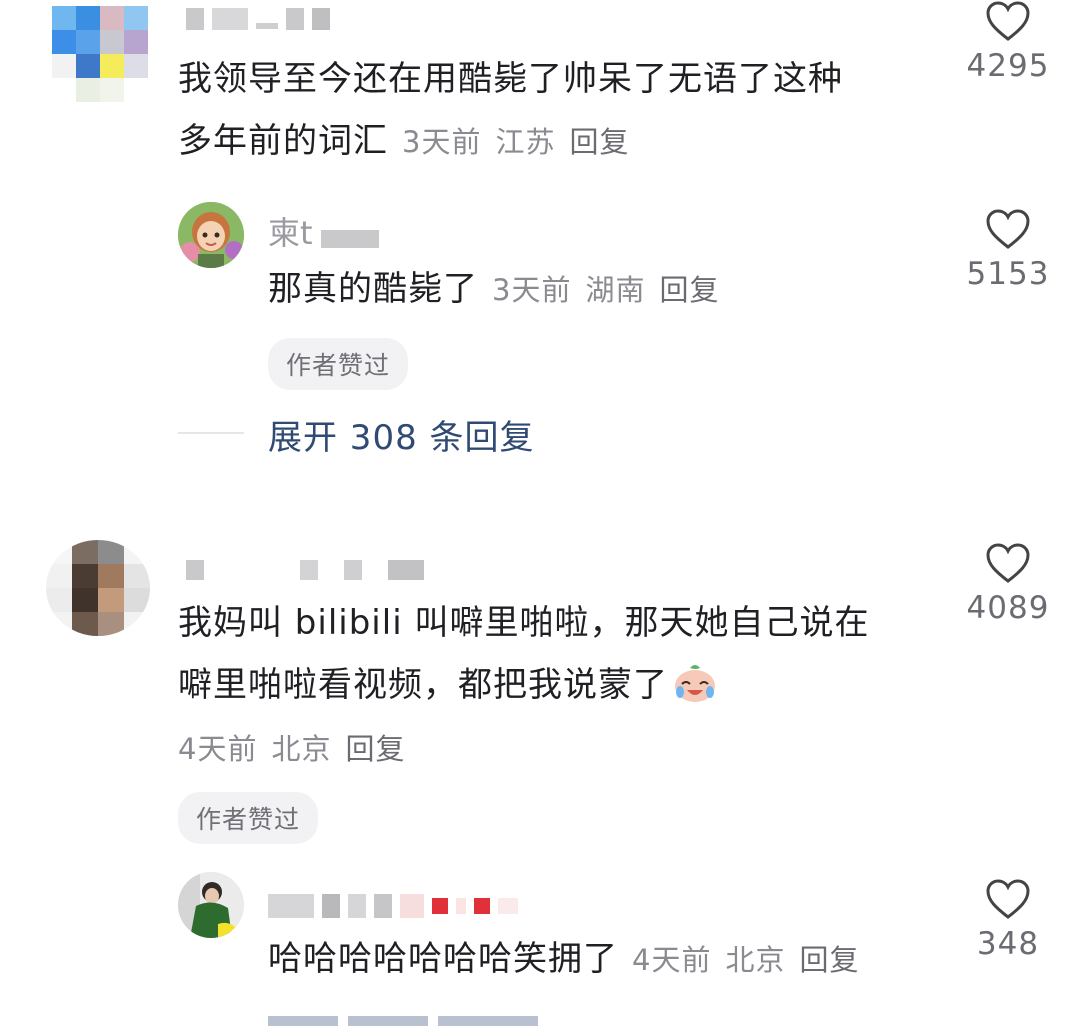 The width and height of the screenshot is (1080, 1026). Describe the element at coordinates (510, 79) in the screenshot. I see `comment-line: 我领导至今还在用酷毙了帅呆了无语了这种` at that location.